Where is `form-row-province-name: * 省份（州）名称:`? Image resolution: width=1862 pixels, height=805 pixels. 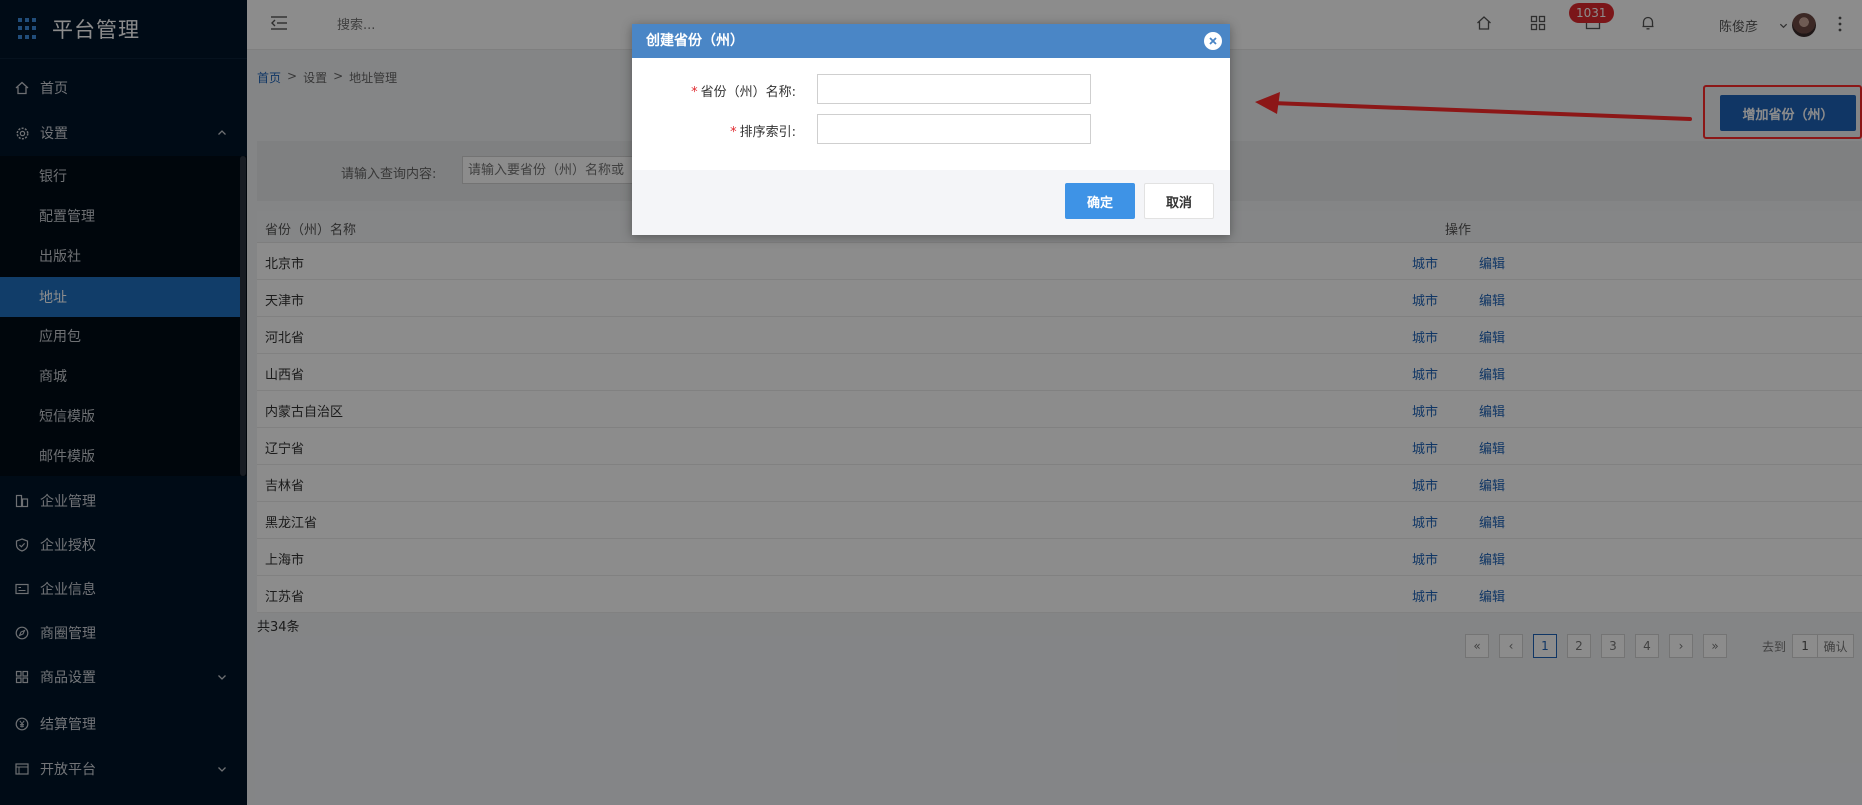 form-row-province-name: * 省份（州）名称: is located at coordinates (931, 89).